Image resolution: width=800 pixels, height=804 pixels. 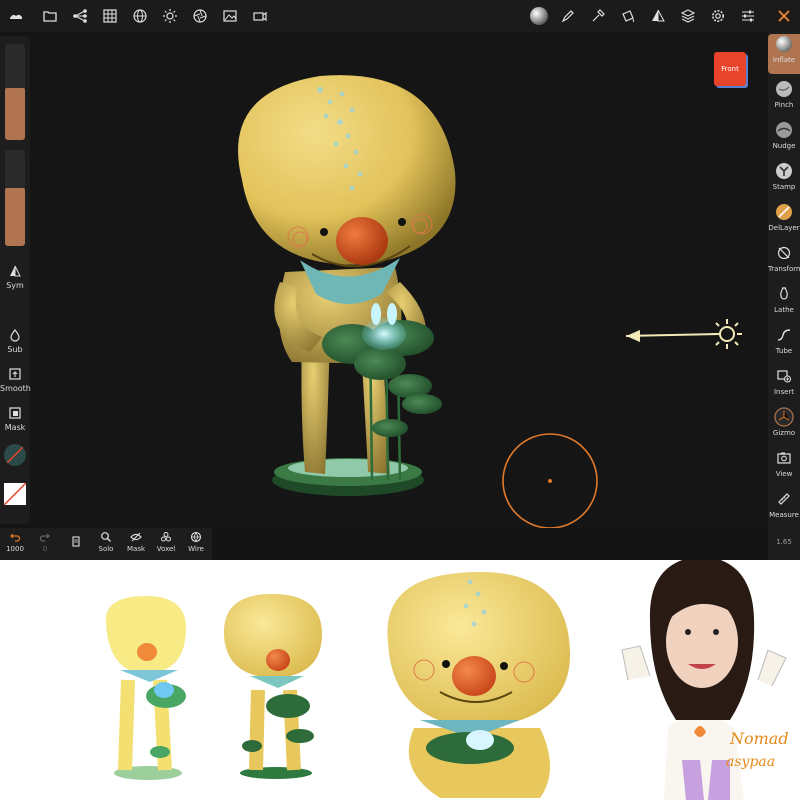 I want to click on tool-label: Measure, so click(x=784, y=515).